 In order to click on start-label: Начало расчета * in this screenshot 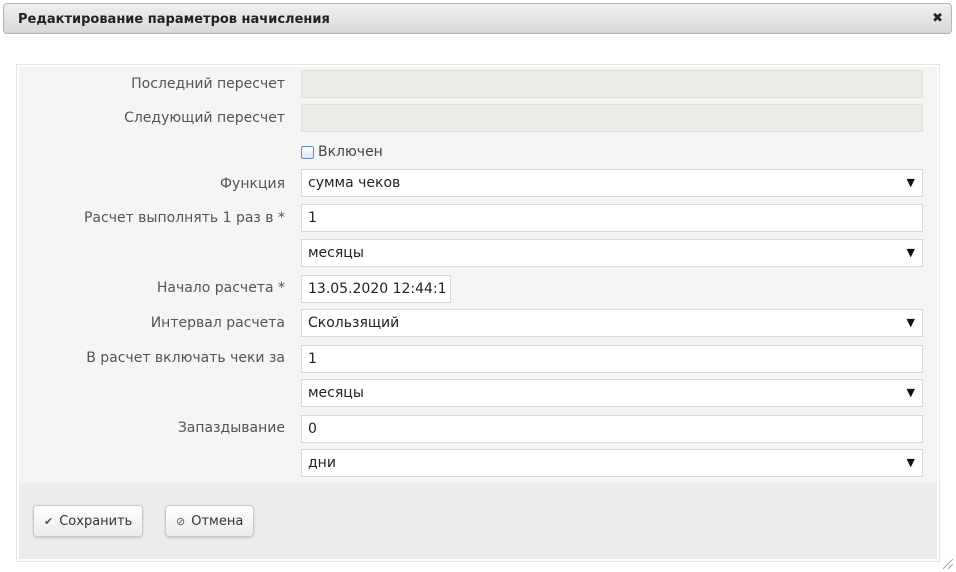, I will do `click(220, 288)`.